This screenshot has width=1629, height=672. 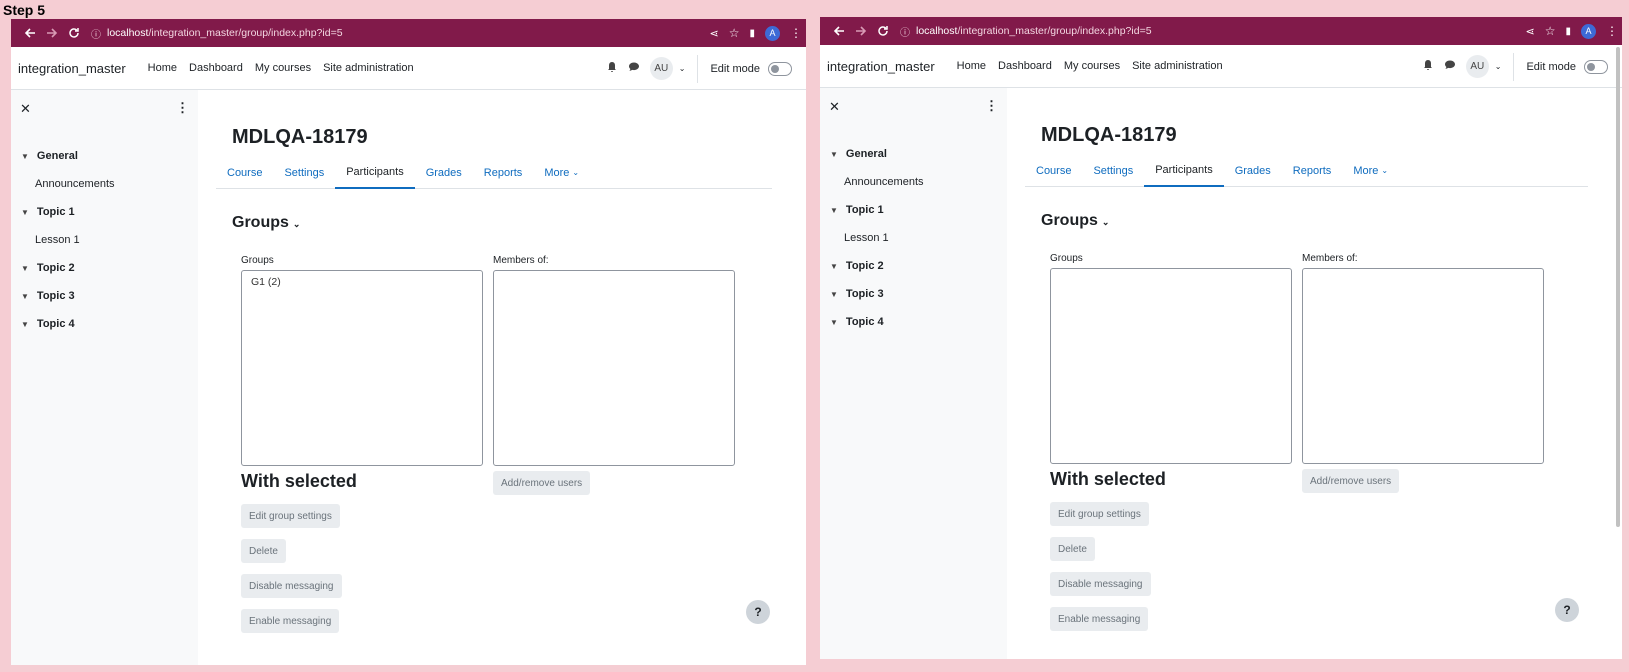 I want to click on groups-select, so click(x=1171, y=366).